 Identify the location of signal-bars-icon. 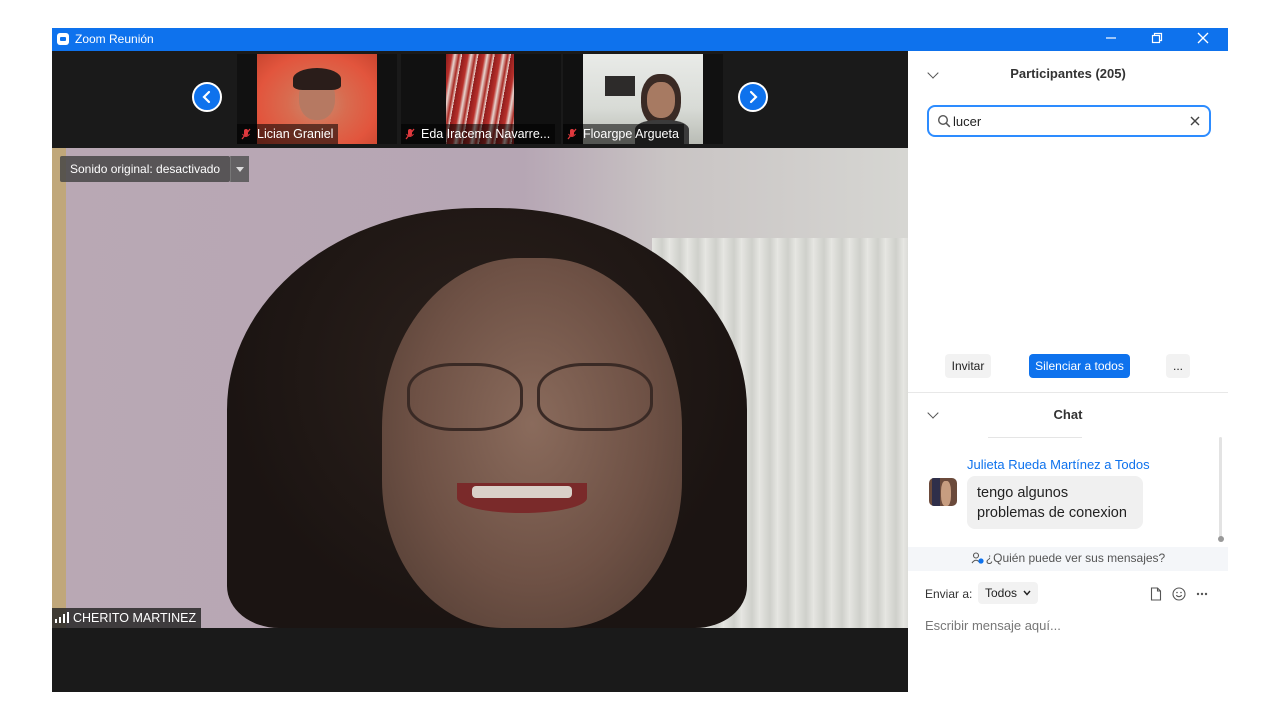
(62, 617).